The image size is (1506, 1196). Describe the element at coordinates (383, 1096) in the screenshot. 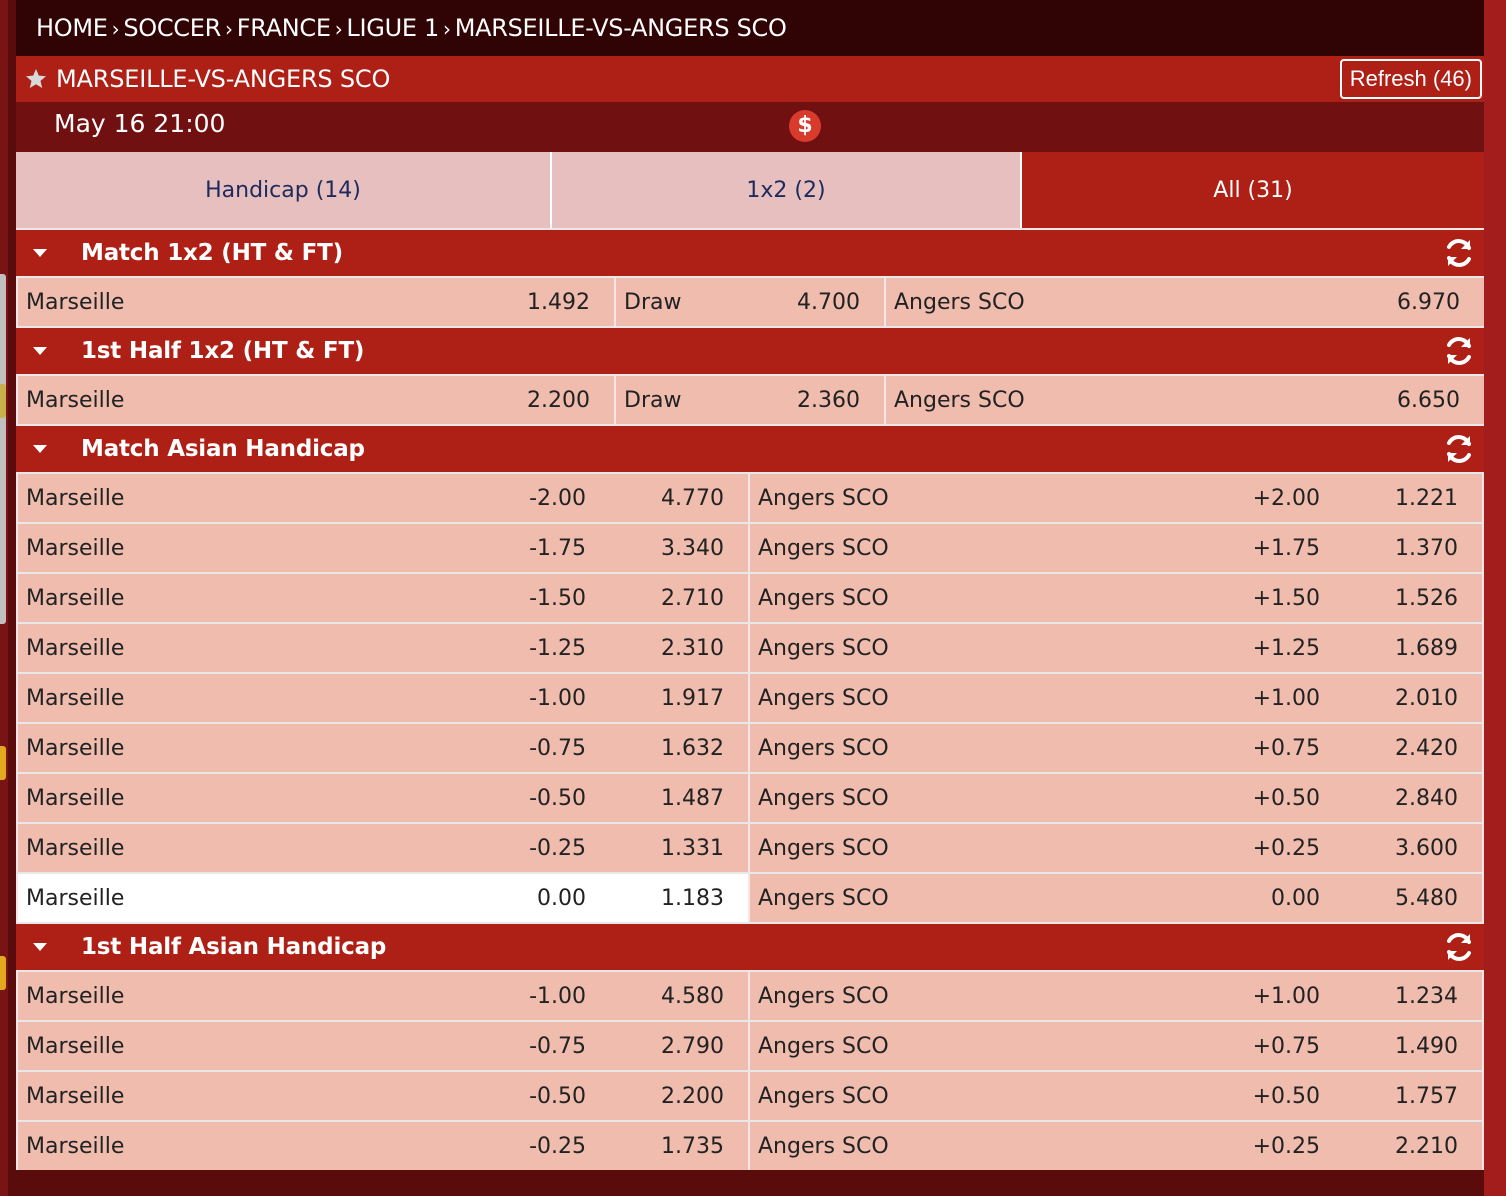

I see `home-handicap-cell: Marseille -0.50 2.200` at that location.